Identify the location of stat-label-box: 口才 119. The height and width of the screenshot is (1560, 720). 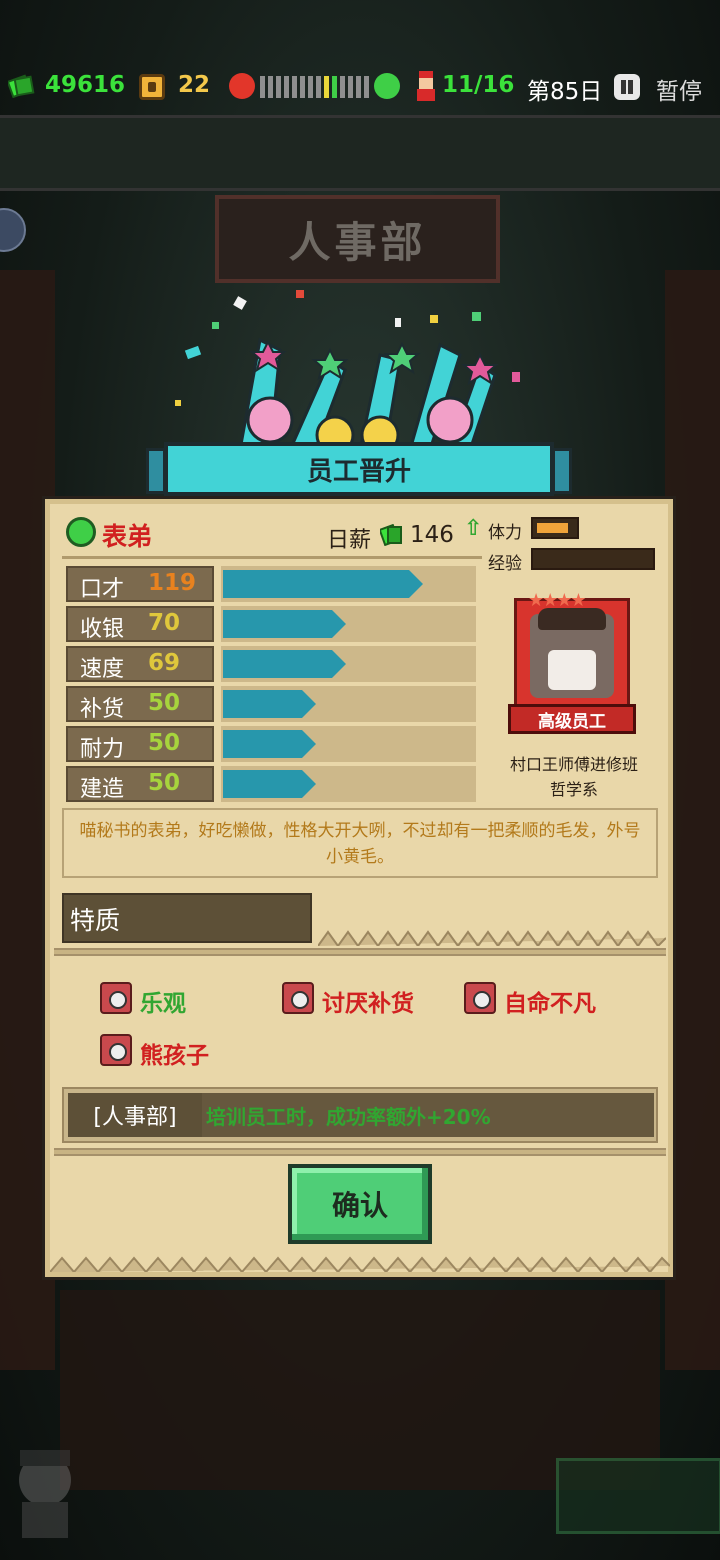
(140, 584).